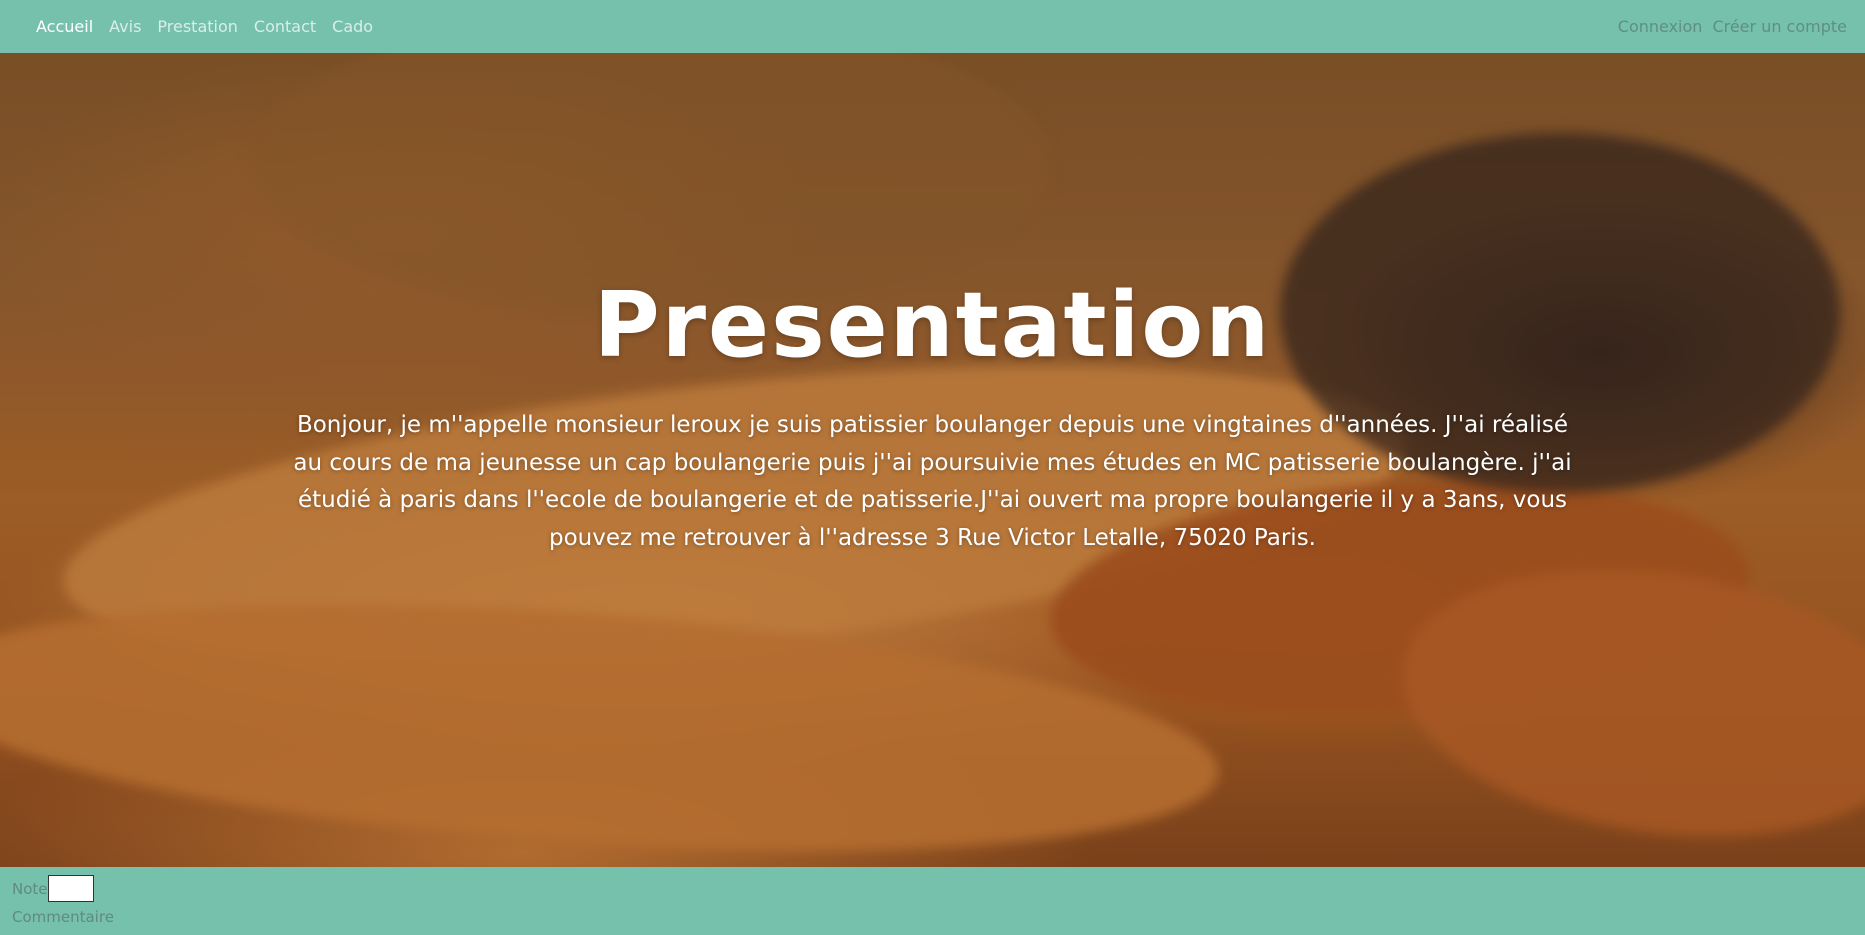  I want to click on nav-right-links: Connexion Créer un compte, so click(1732, 26).